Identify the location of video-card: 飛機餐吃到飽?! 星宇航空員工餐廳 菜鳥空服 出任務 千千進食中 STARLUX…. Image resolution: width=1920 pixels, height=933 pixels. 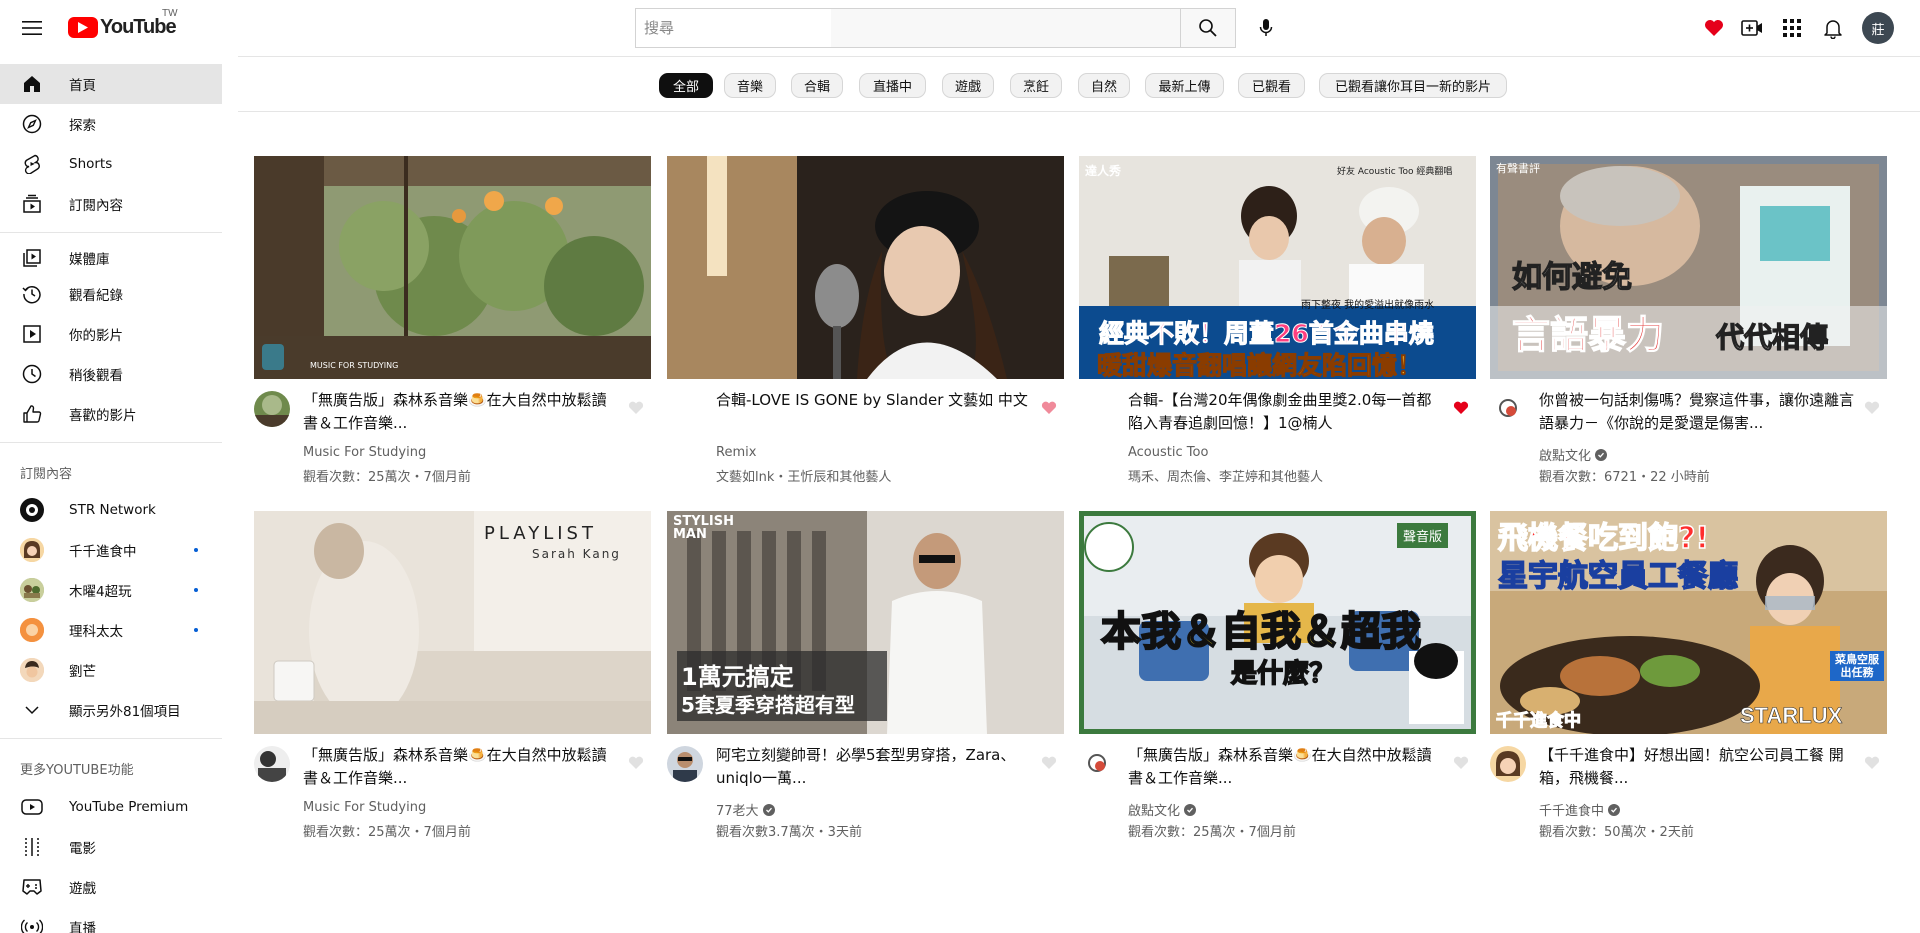
(1688, 686).